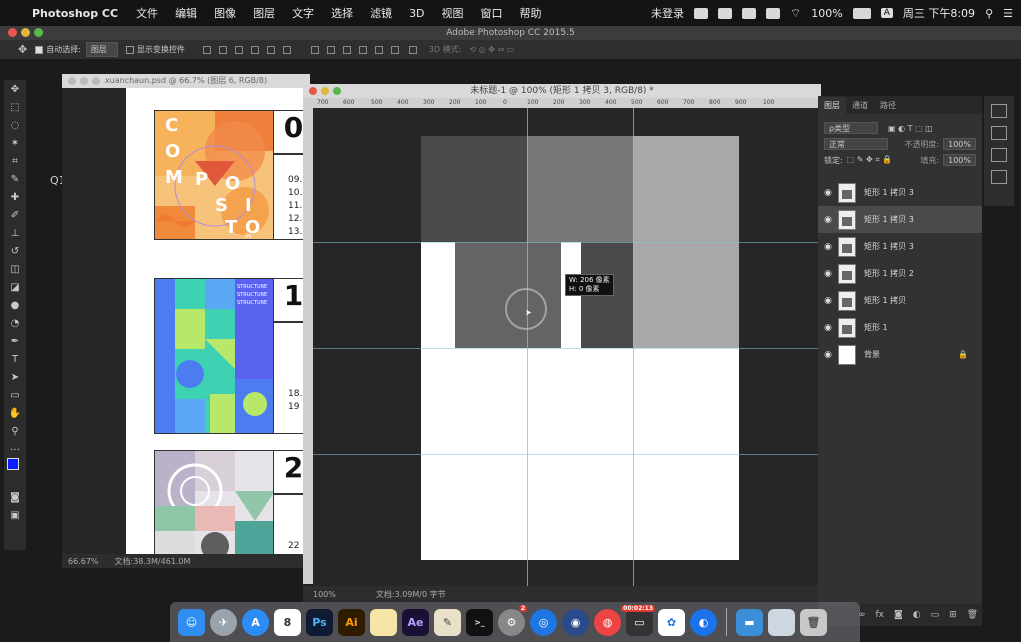 The height and width of the screenshot is (642, 1021). I want to click on show-transform-checkbox, so click(129, 49).